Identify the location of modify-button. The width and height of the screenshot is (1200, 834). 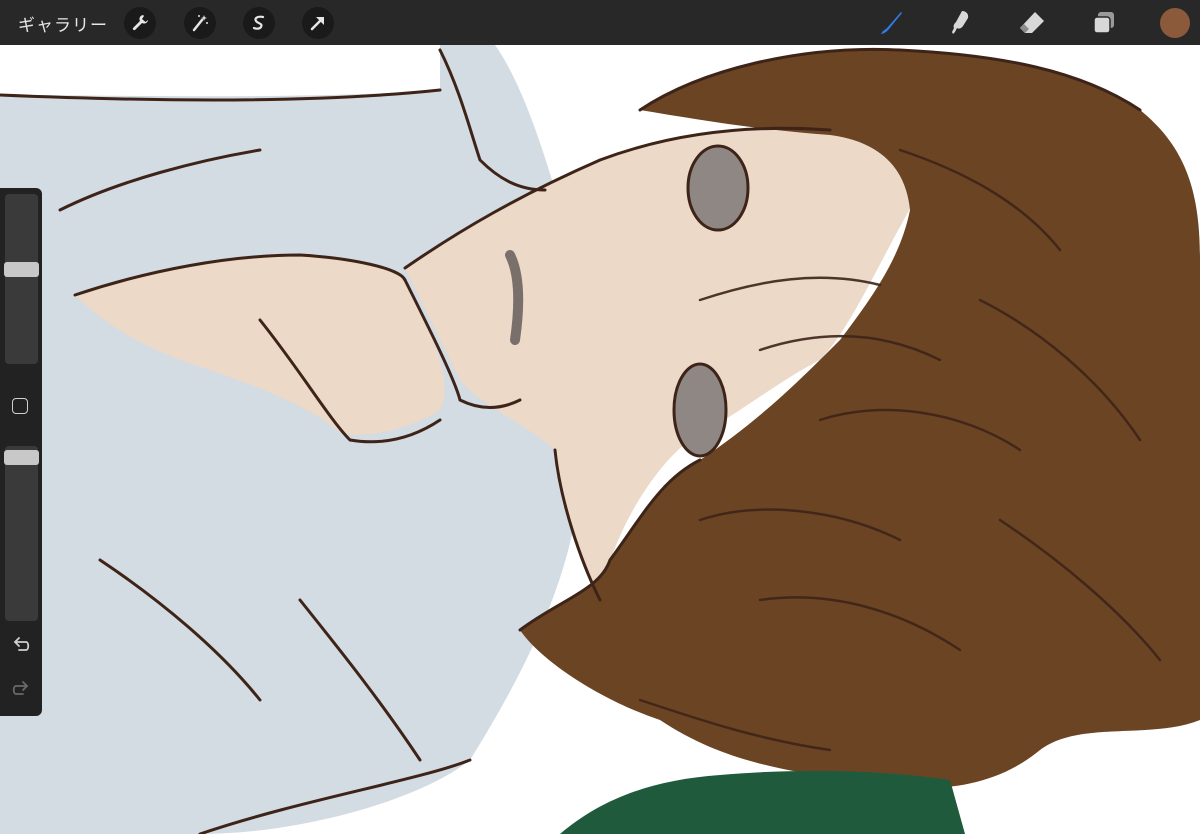
(20, 406).